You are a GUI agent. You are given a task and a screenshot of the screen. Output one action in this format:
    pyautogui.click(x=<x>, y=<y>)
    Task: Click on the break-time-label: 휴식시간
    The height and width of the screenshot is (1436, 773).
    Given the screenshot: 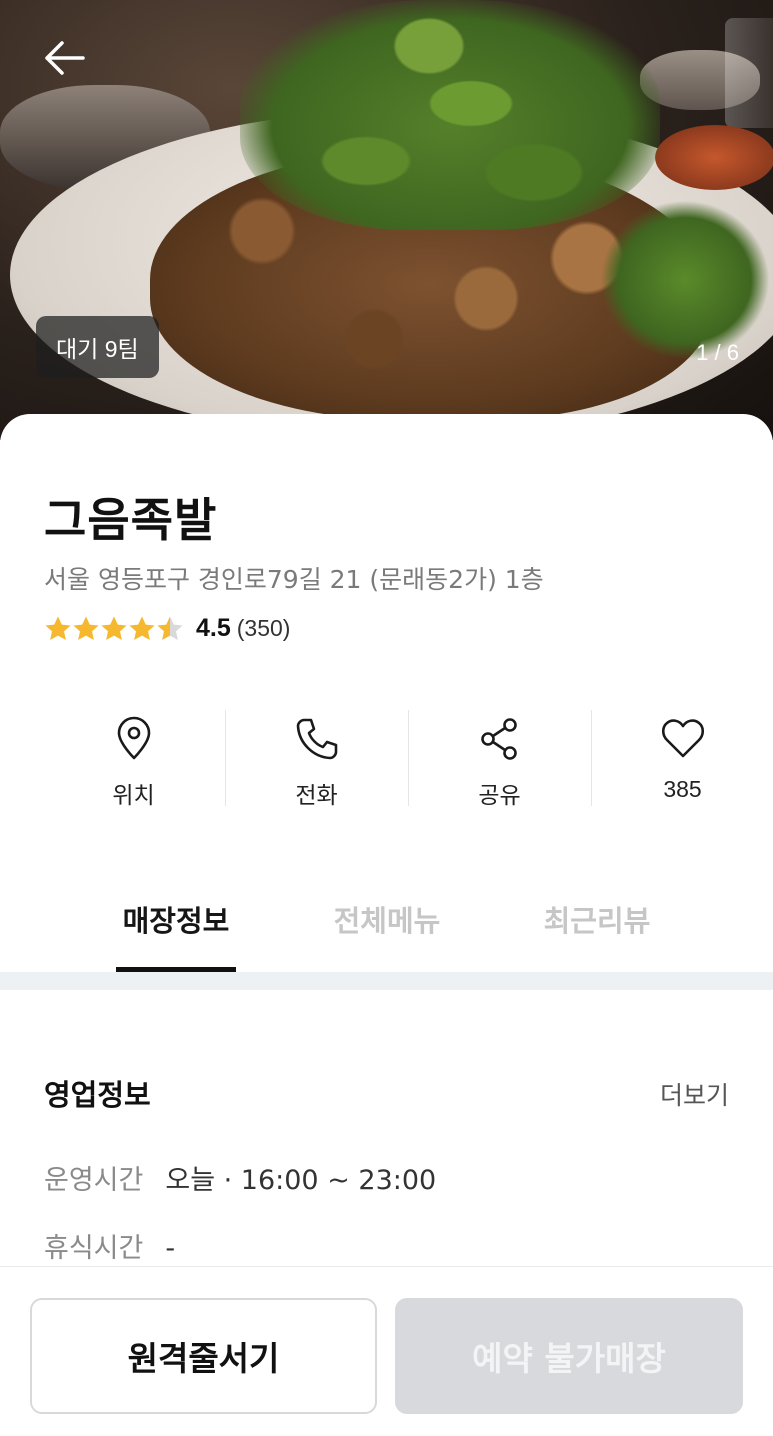 What is the action you would take?
    pyautogui.click(x=94, y=1248)
    